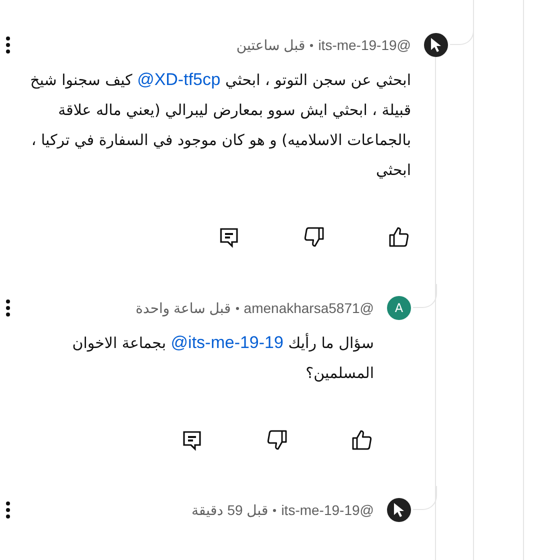 This screenshot has width=560, height=560. Describe the element at coordinates (399, 308) in the screenshot. I see `avatar: A` at that location.